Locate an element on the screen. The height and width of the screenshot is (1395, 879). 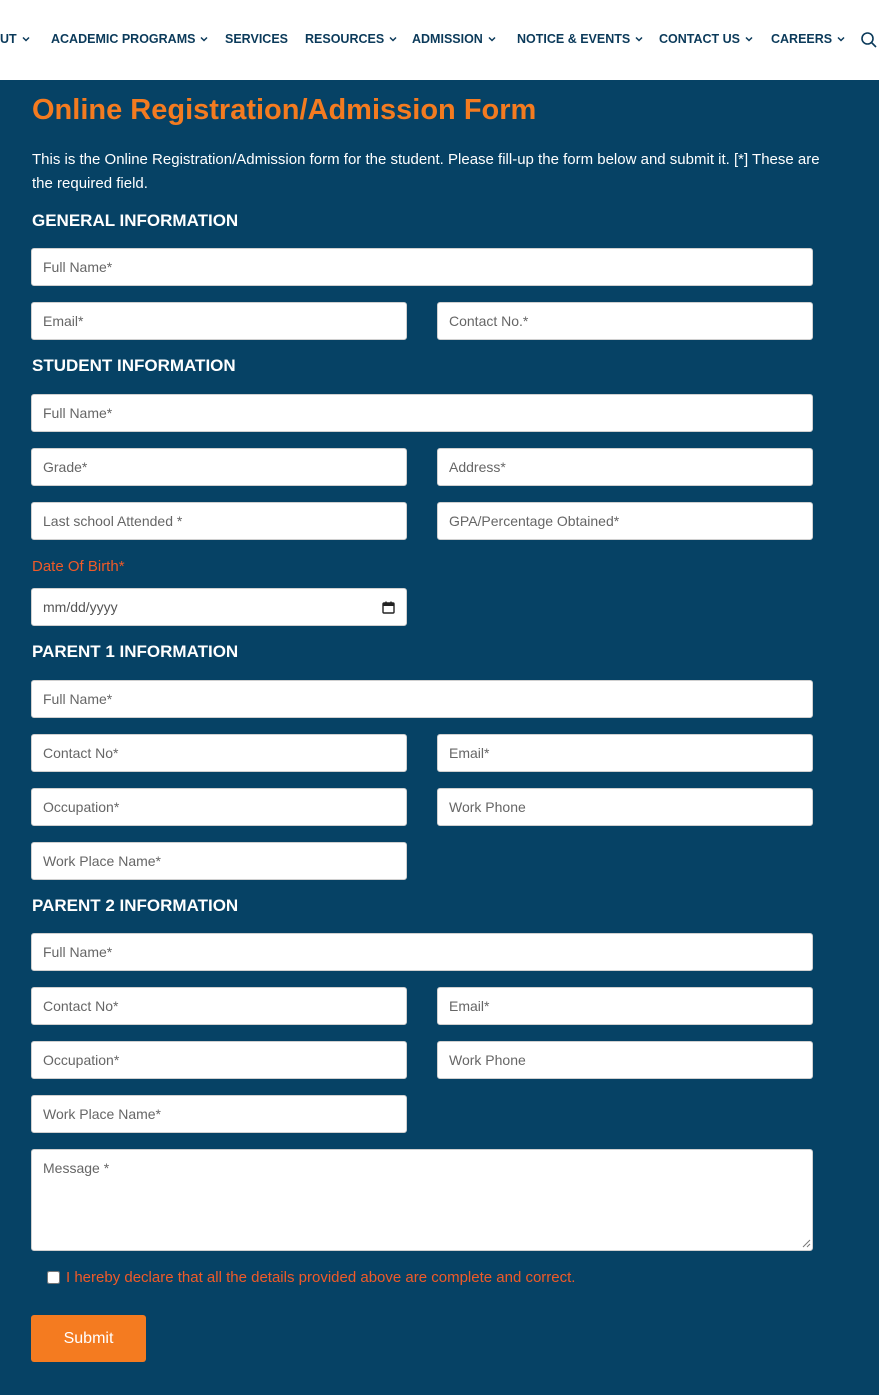
nav-item-admission: ADMISSION is located at coordinates (454, 39).